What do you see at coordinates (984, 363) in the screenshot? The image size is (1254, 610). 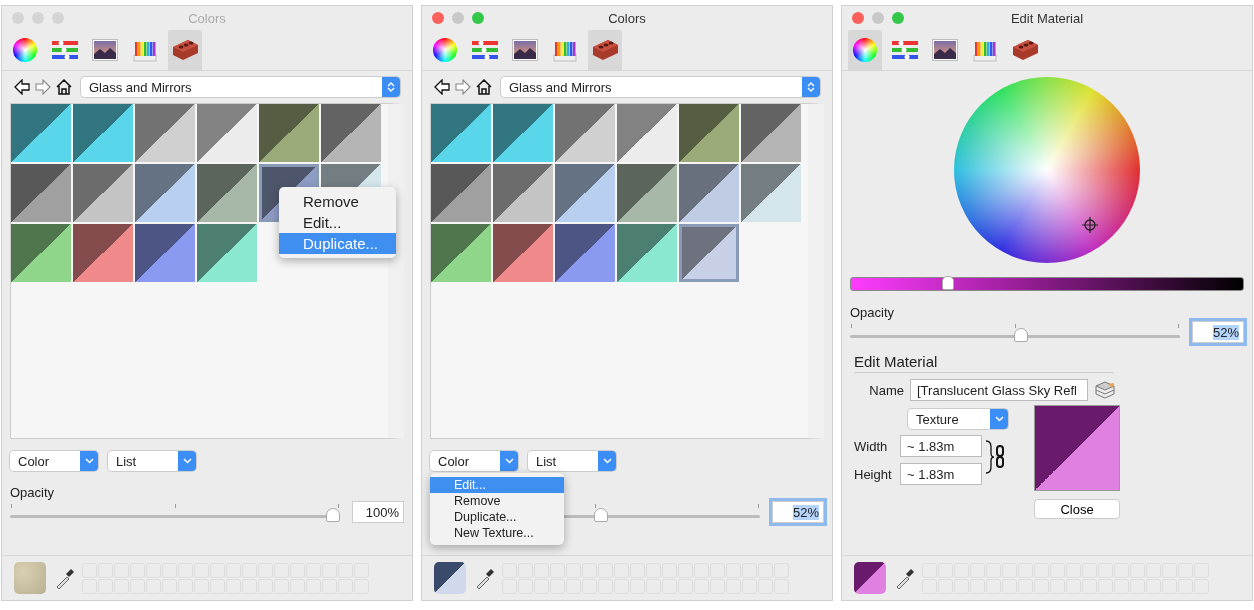 I see `section-heading: Edit Material` at bounding box center [984, 363].